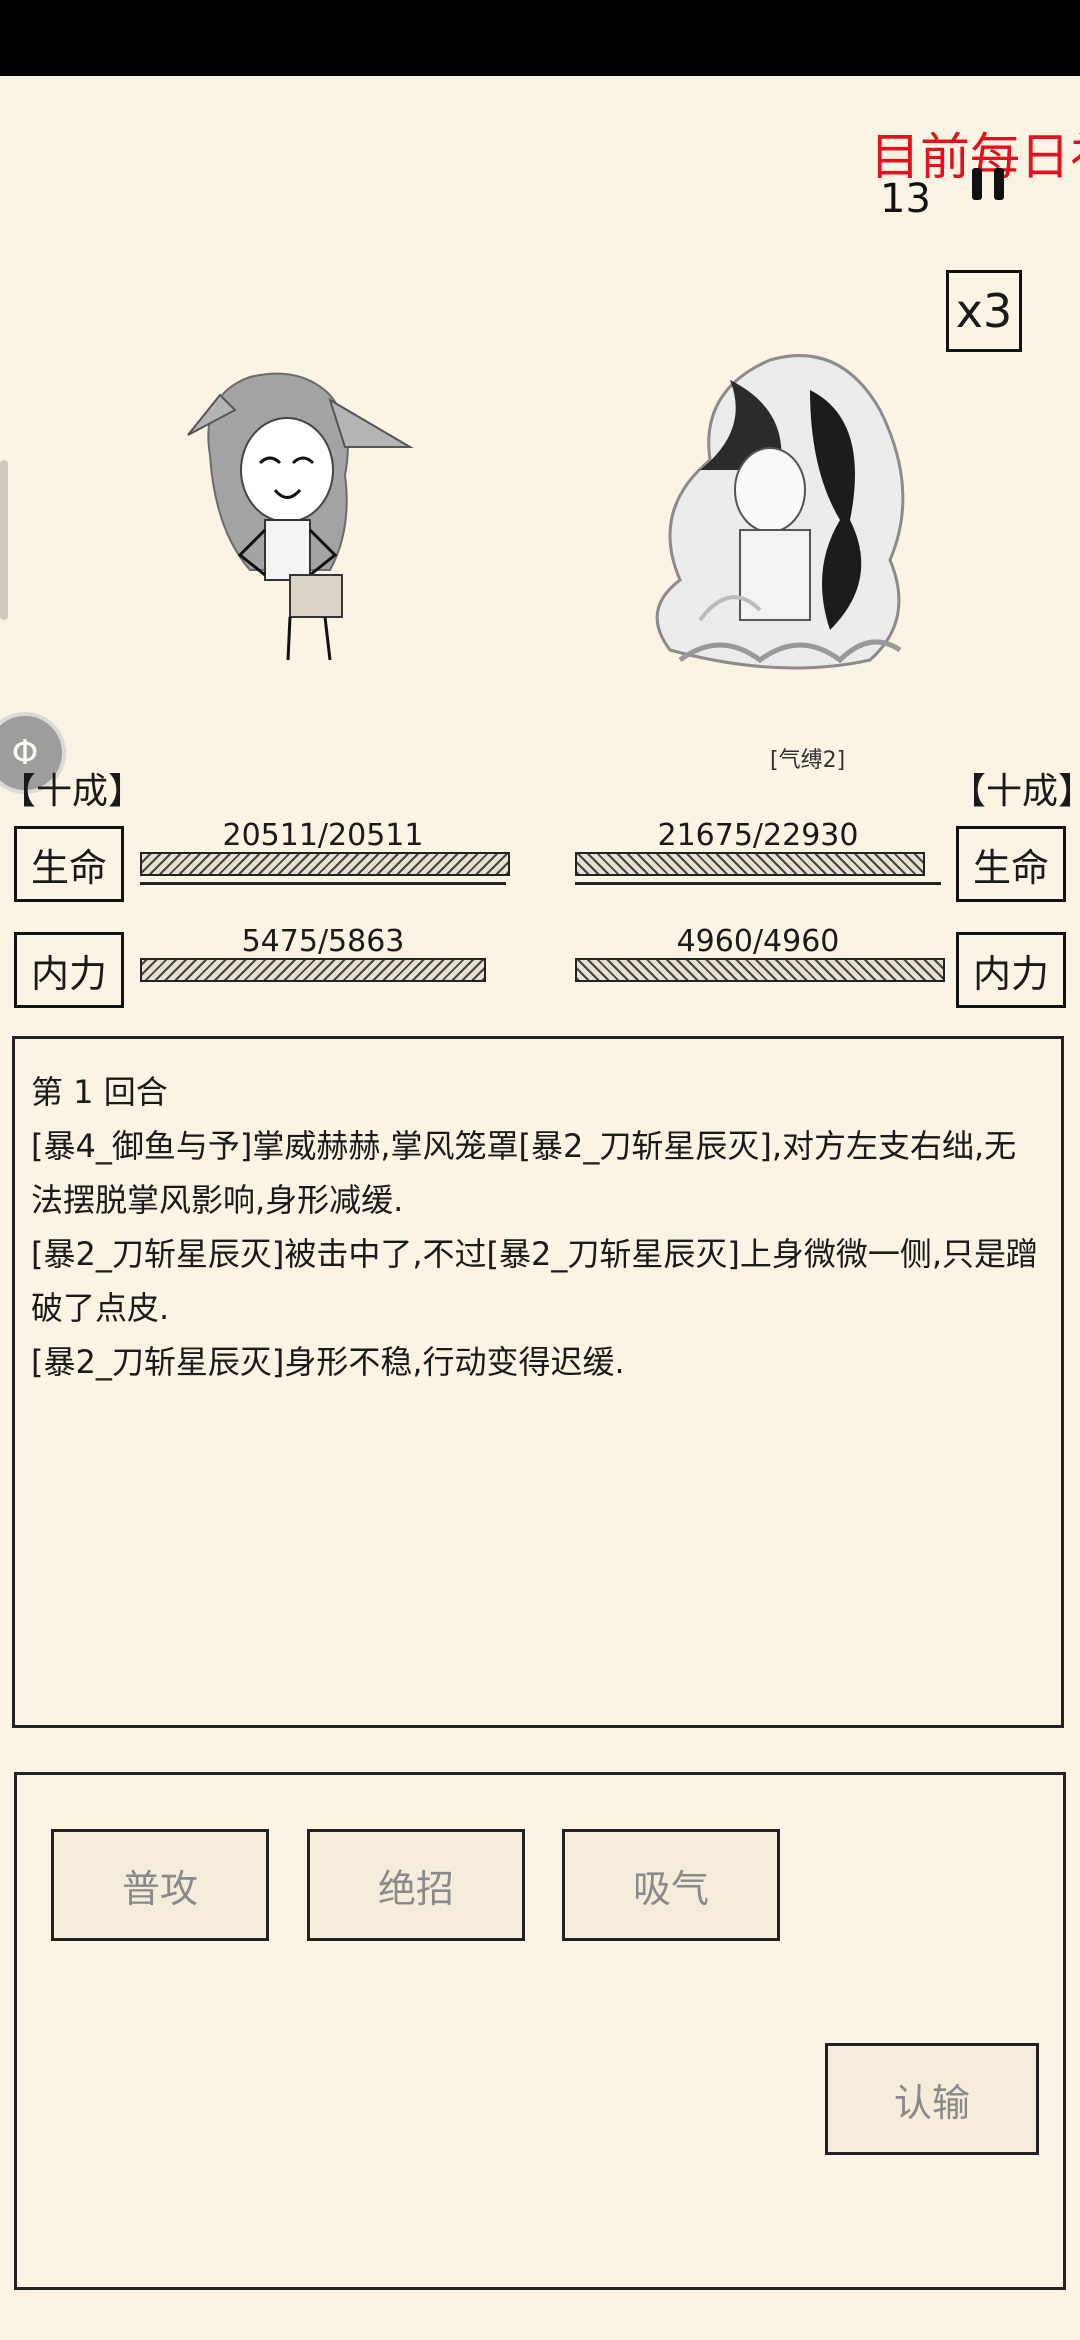 This screenshot has width=1080, height=2340. What do you see at coordinates (416, 1885) in the screenshot?
I see `ultimate-button: 绝招` at bounding box center [416, 1885].